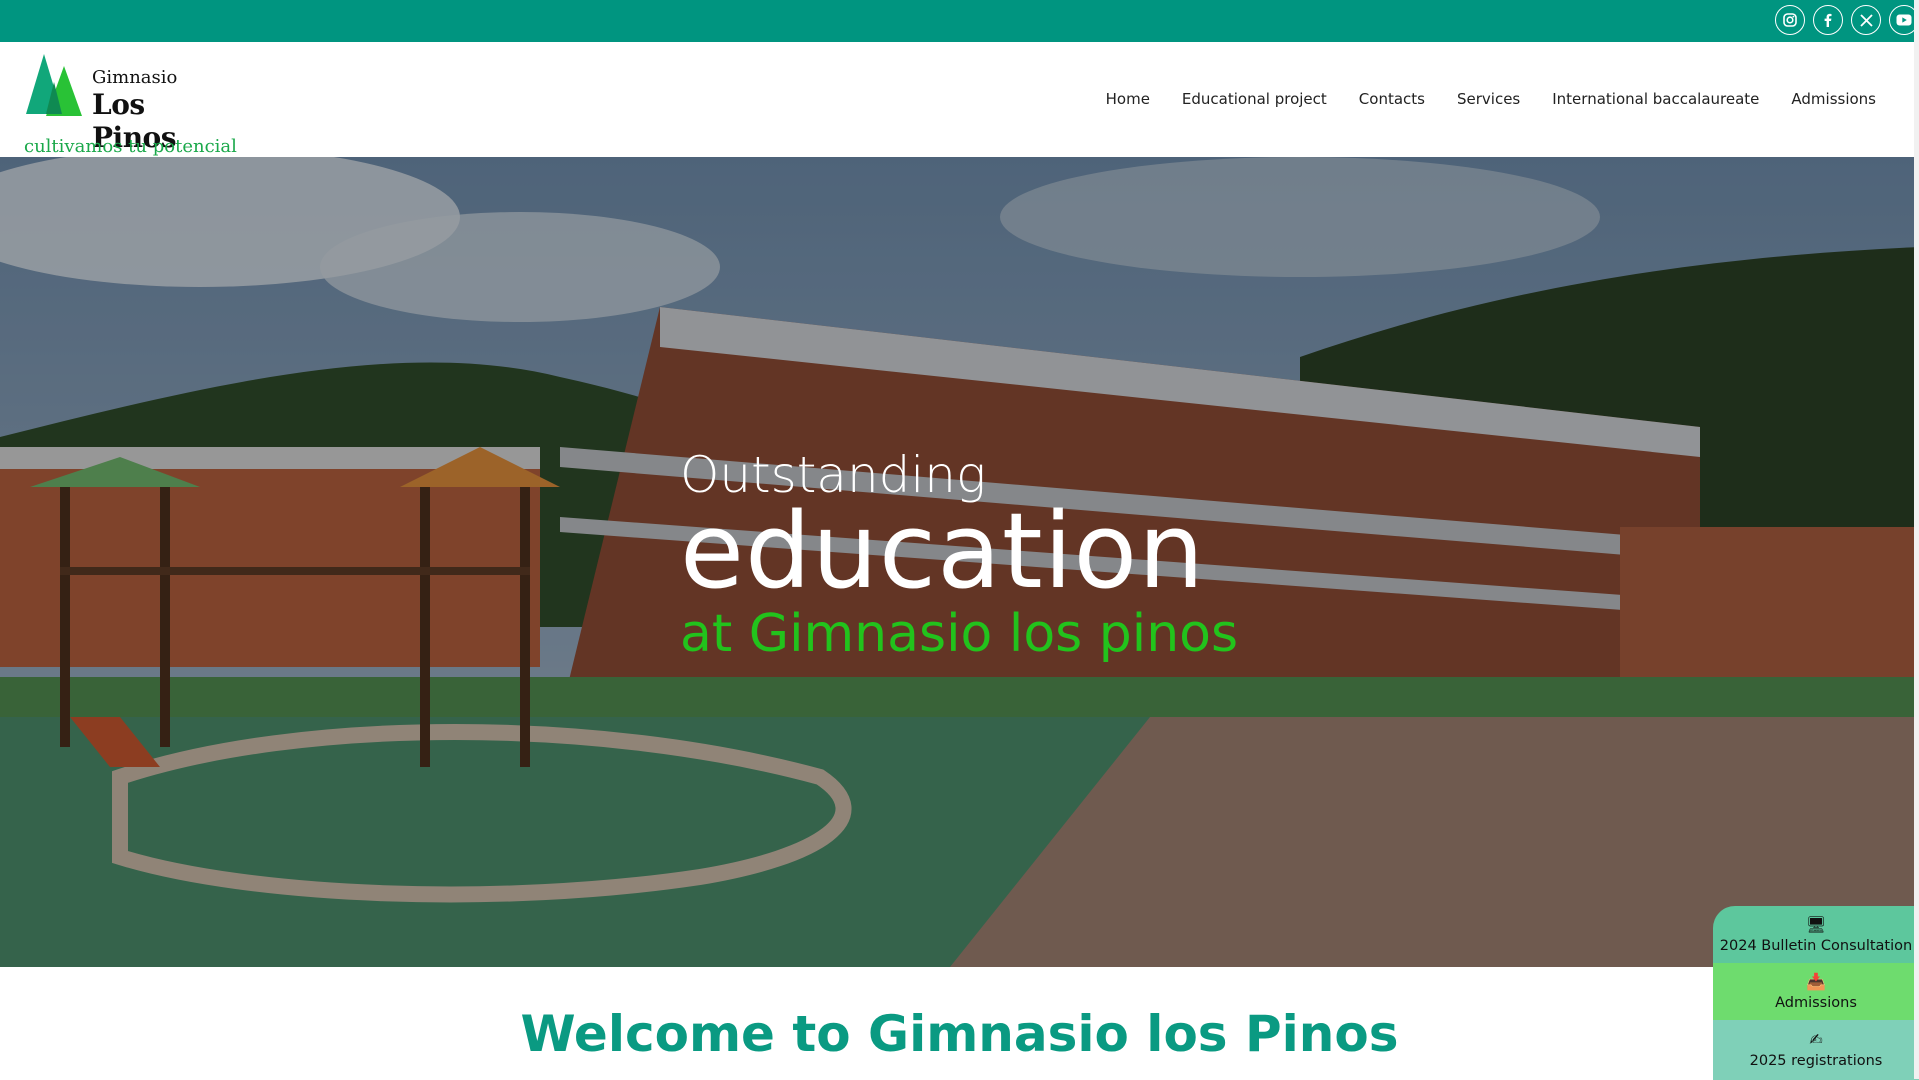  What do you see at coordinates (959, 634) in the screenshot?
I see `hero-line-gimnasio: at Gimnasio los pinos` at bounding box center [959, 634].